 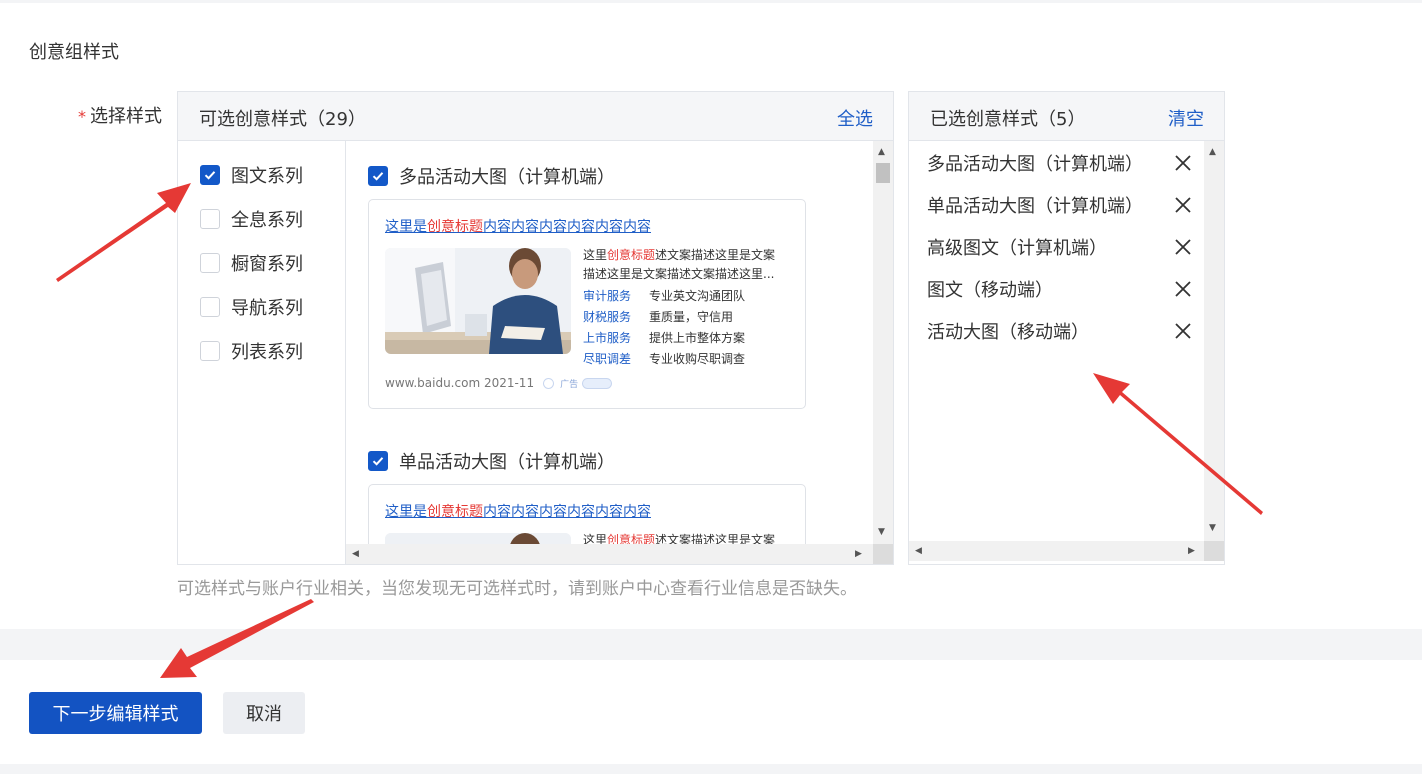 What do you see at coordinates (1186, 118) in the screenshot?
I see `clear-link: 清空` at bounding box center [1186, 118].